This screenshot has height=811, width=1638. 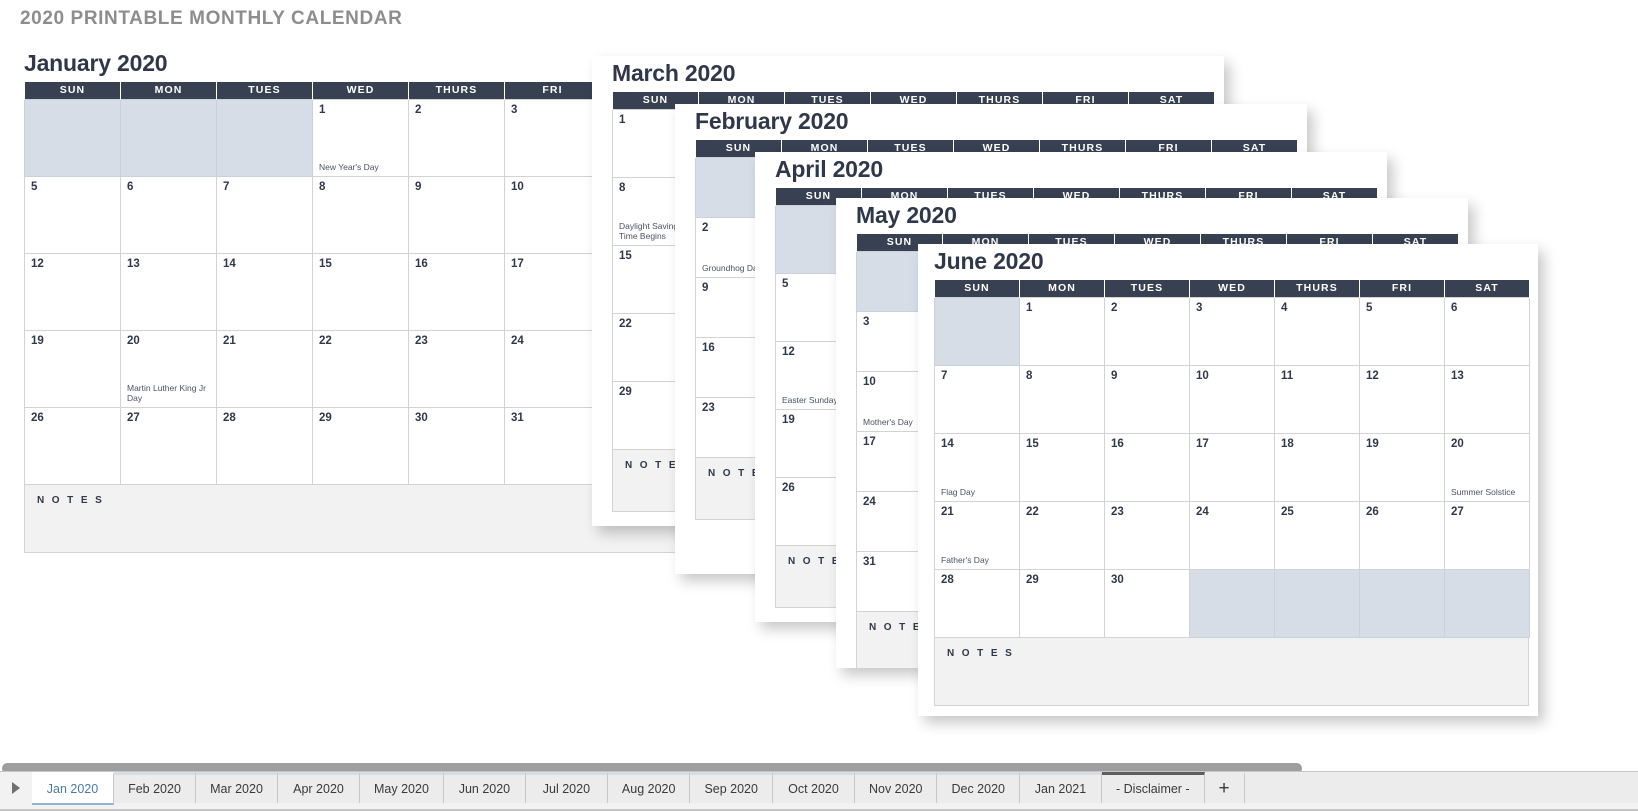 I want to click on calendar-cell-day-4: 4, so click(x=1317, y=331).